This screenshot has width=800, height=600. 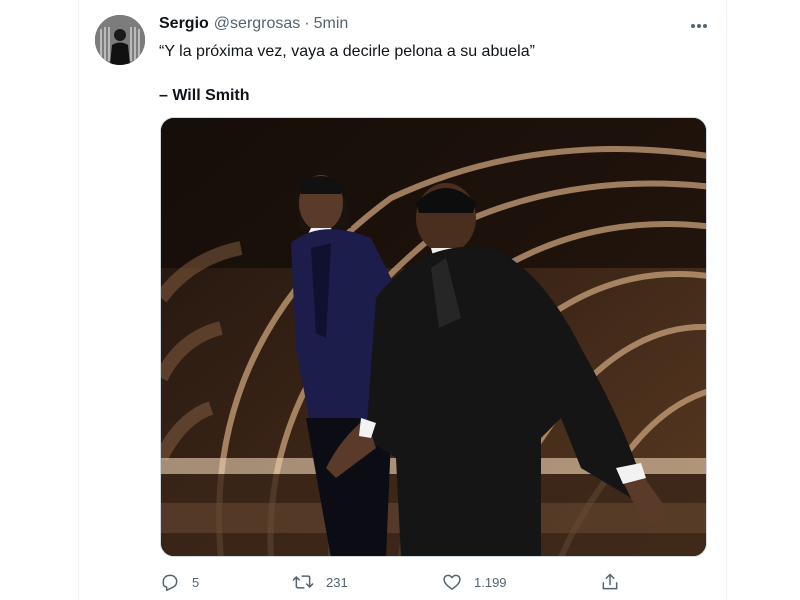 I want to click on tweet-attribution: – Will Smith, so click(x=204, y=95).